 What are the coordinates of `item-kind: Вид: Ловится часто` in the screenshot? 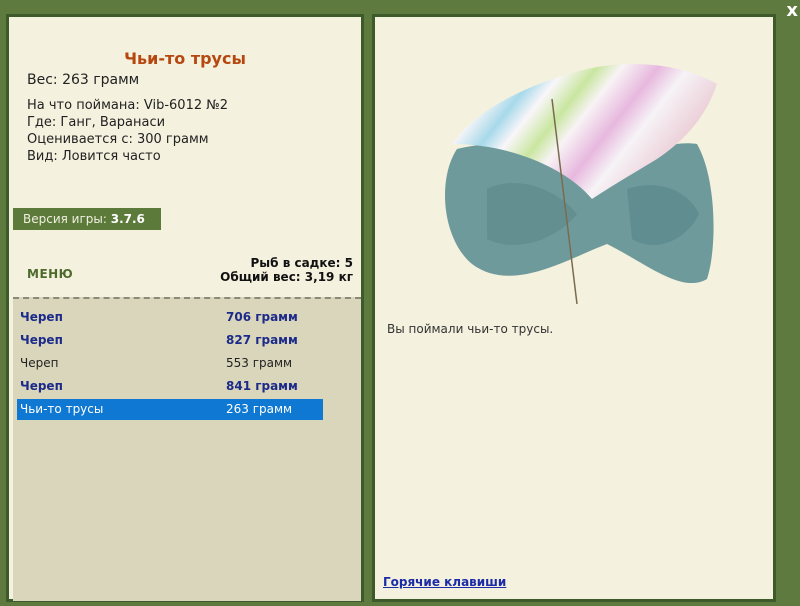 It's located at (94, 156).